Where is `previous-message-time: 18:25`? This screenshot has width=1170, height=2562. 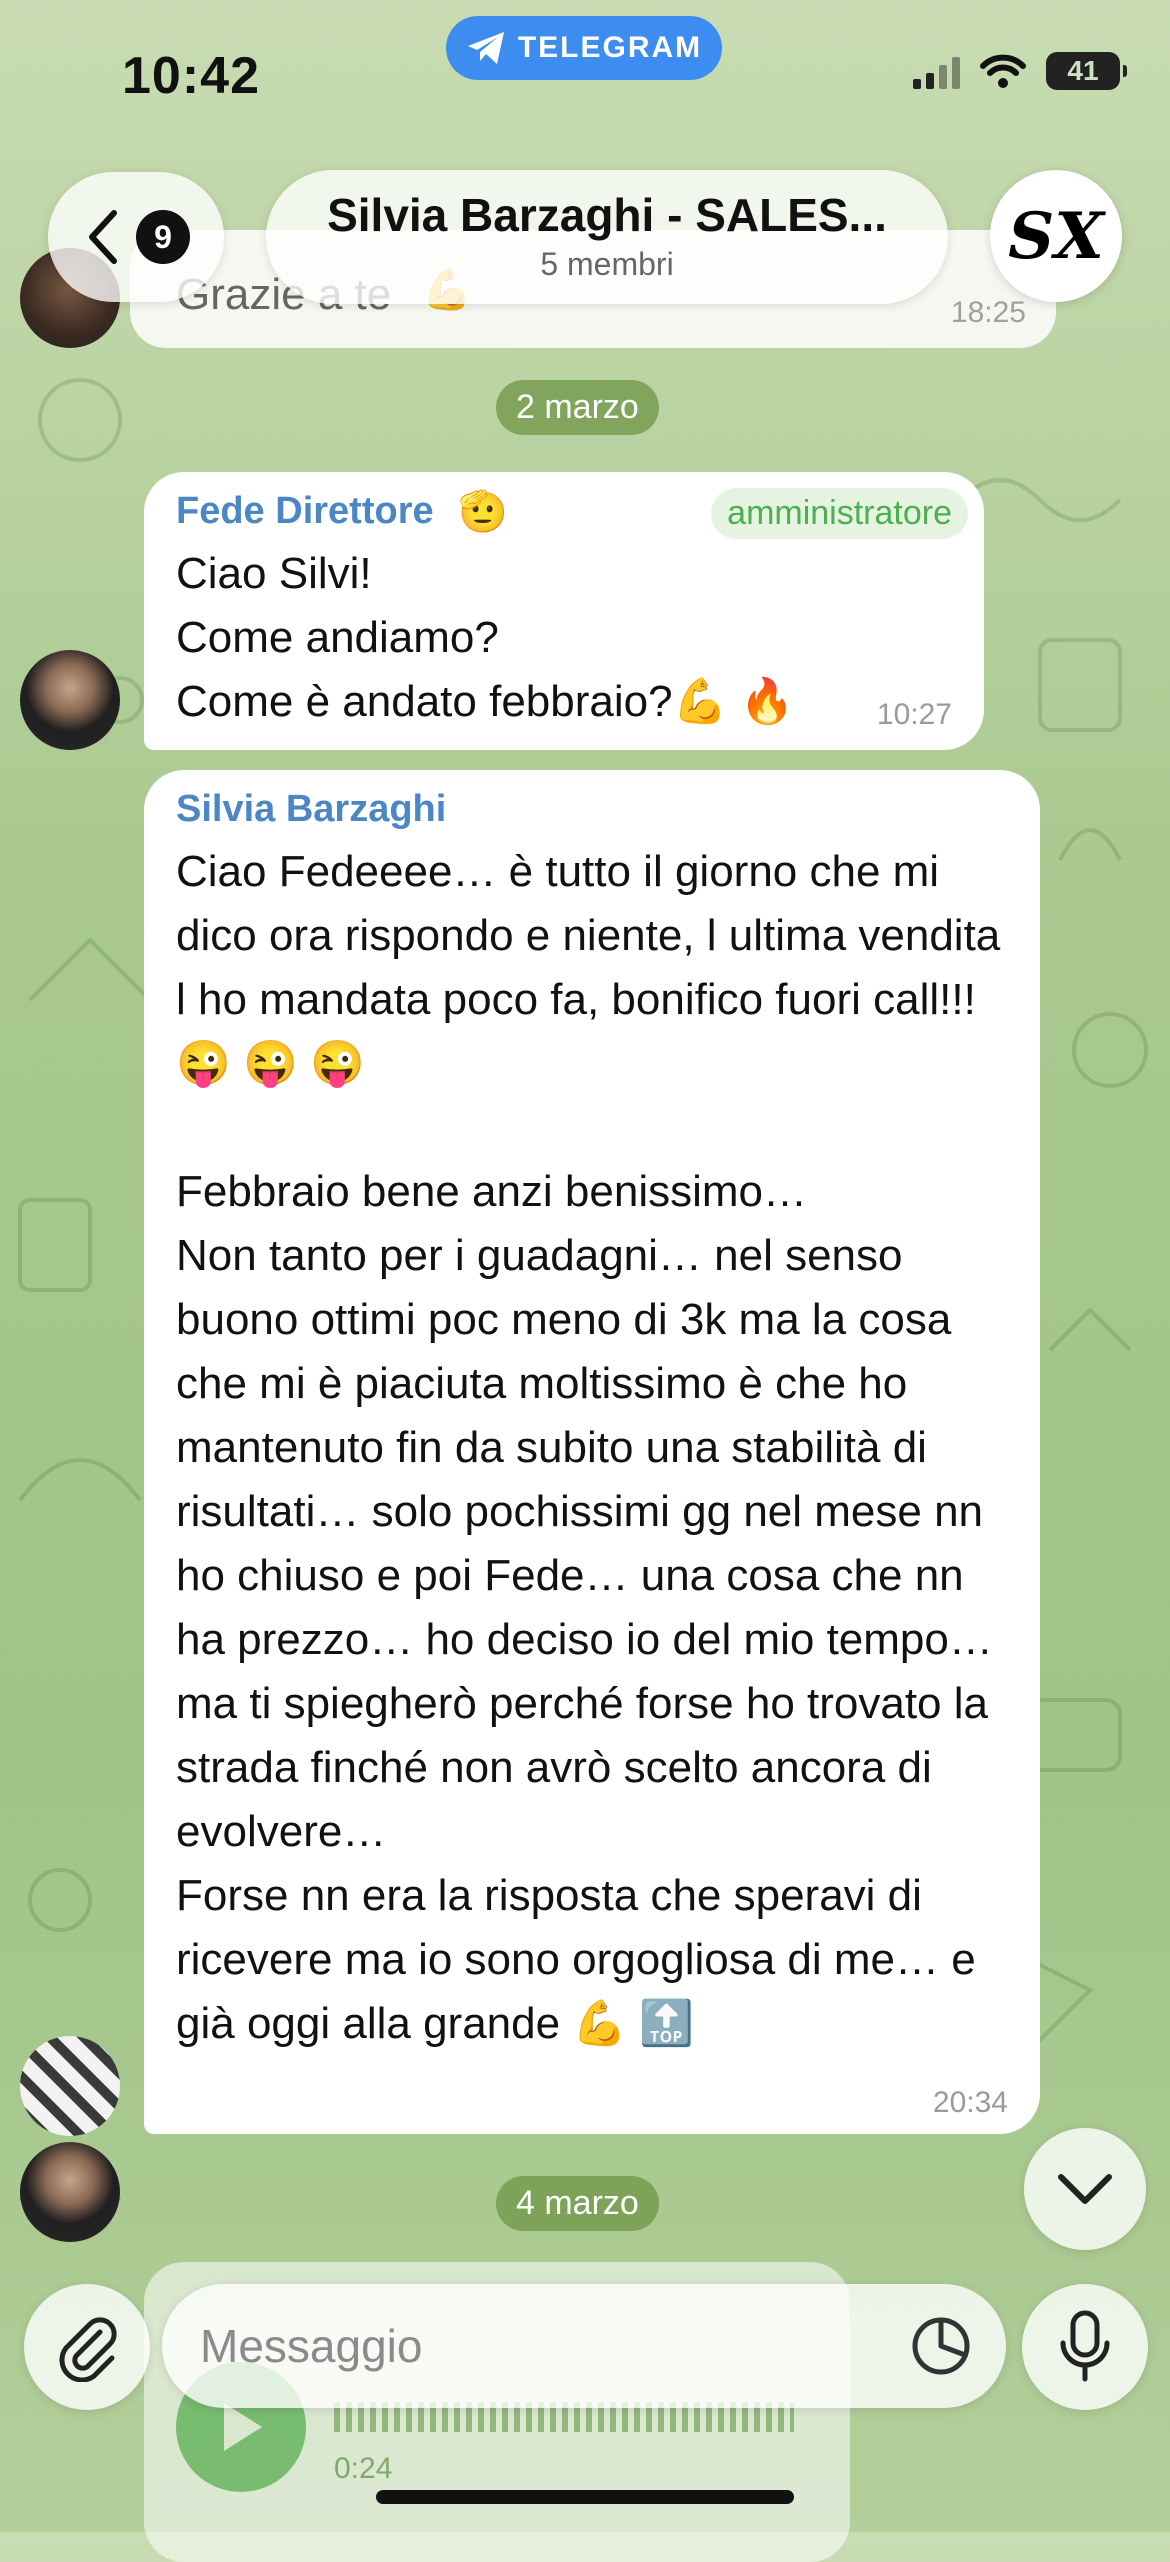
previous-message-time: 18:25 is located at coordinates (988, 312).